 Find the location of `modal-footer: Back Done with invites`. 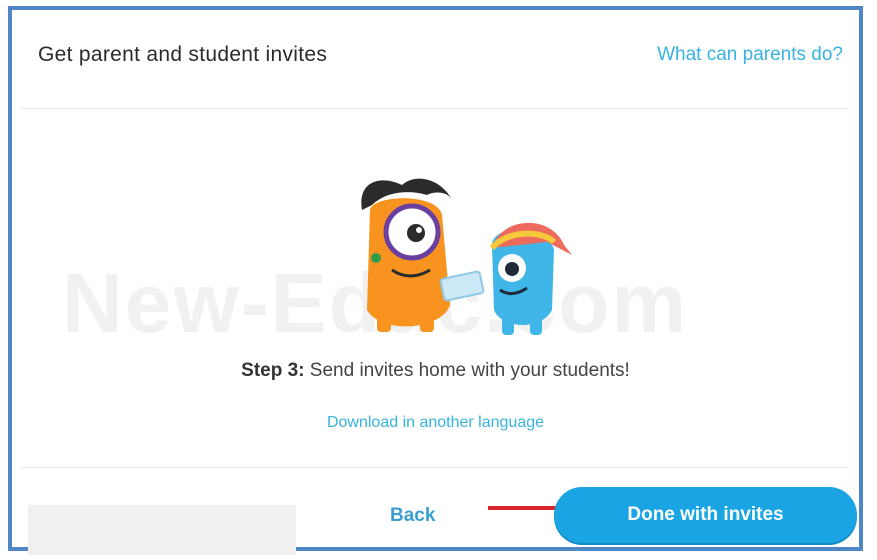

modal-footer: Back Done with invites is located at coordinates (439, 511).